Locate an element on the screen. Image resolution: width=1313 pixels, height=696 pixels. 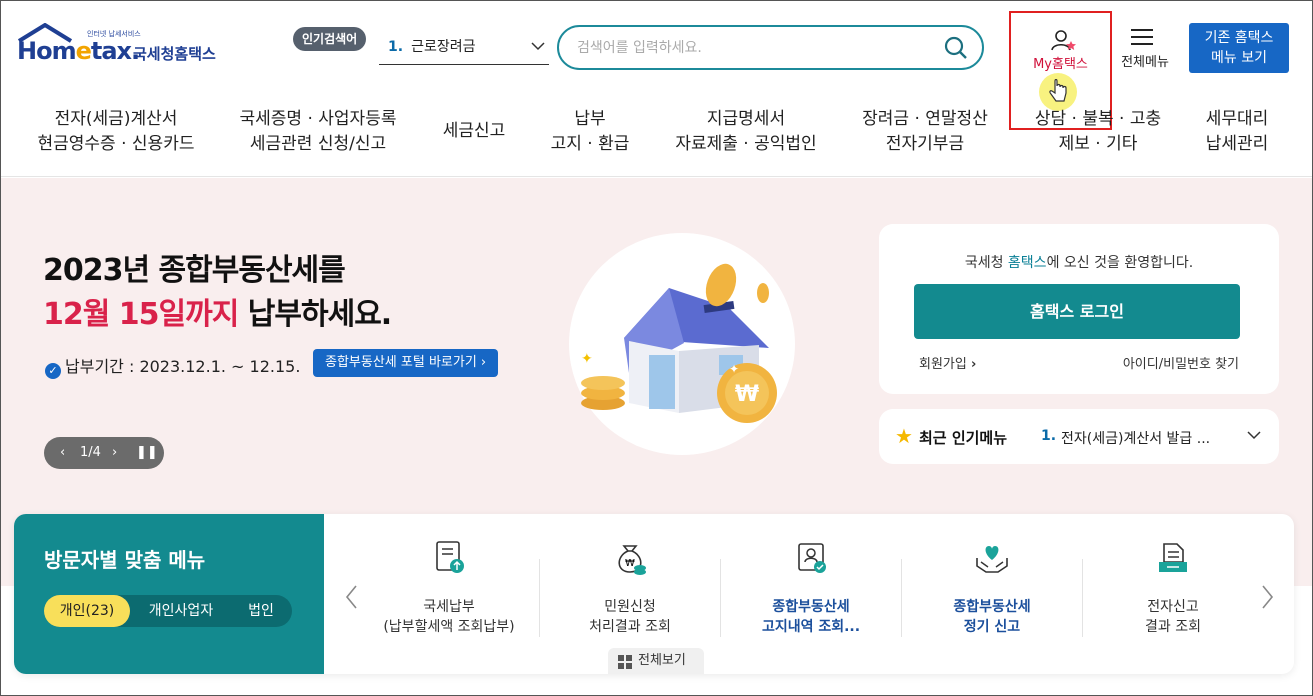
my-hometax-label: My홈택스 is located at coordinates (1060, 64).